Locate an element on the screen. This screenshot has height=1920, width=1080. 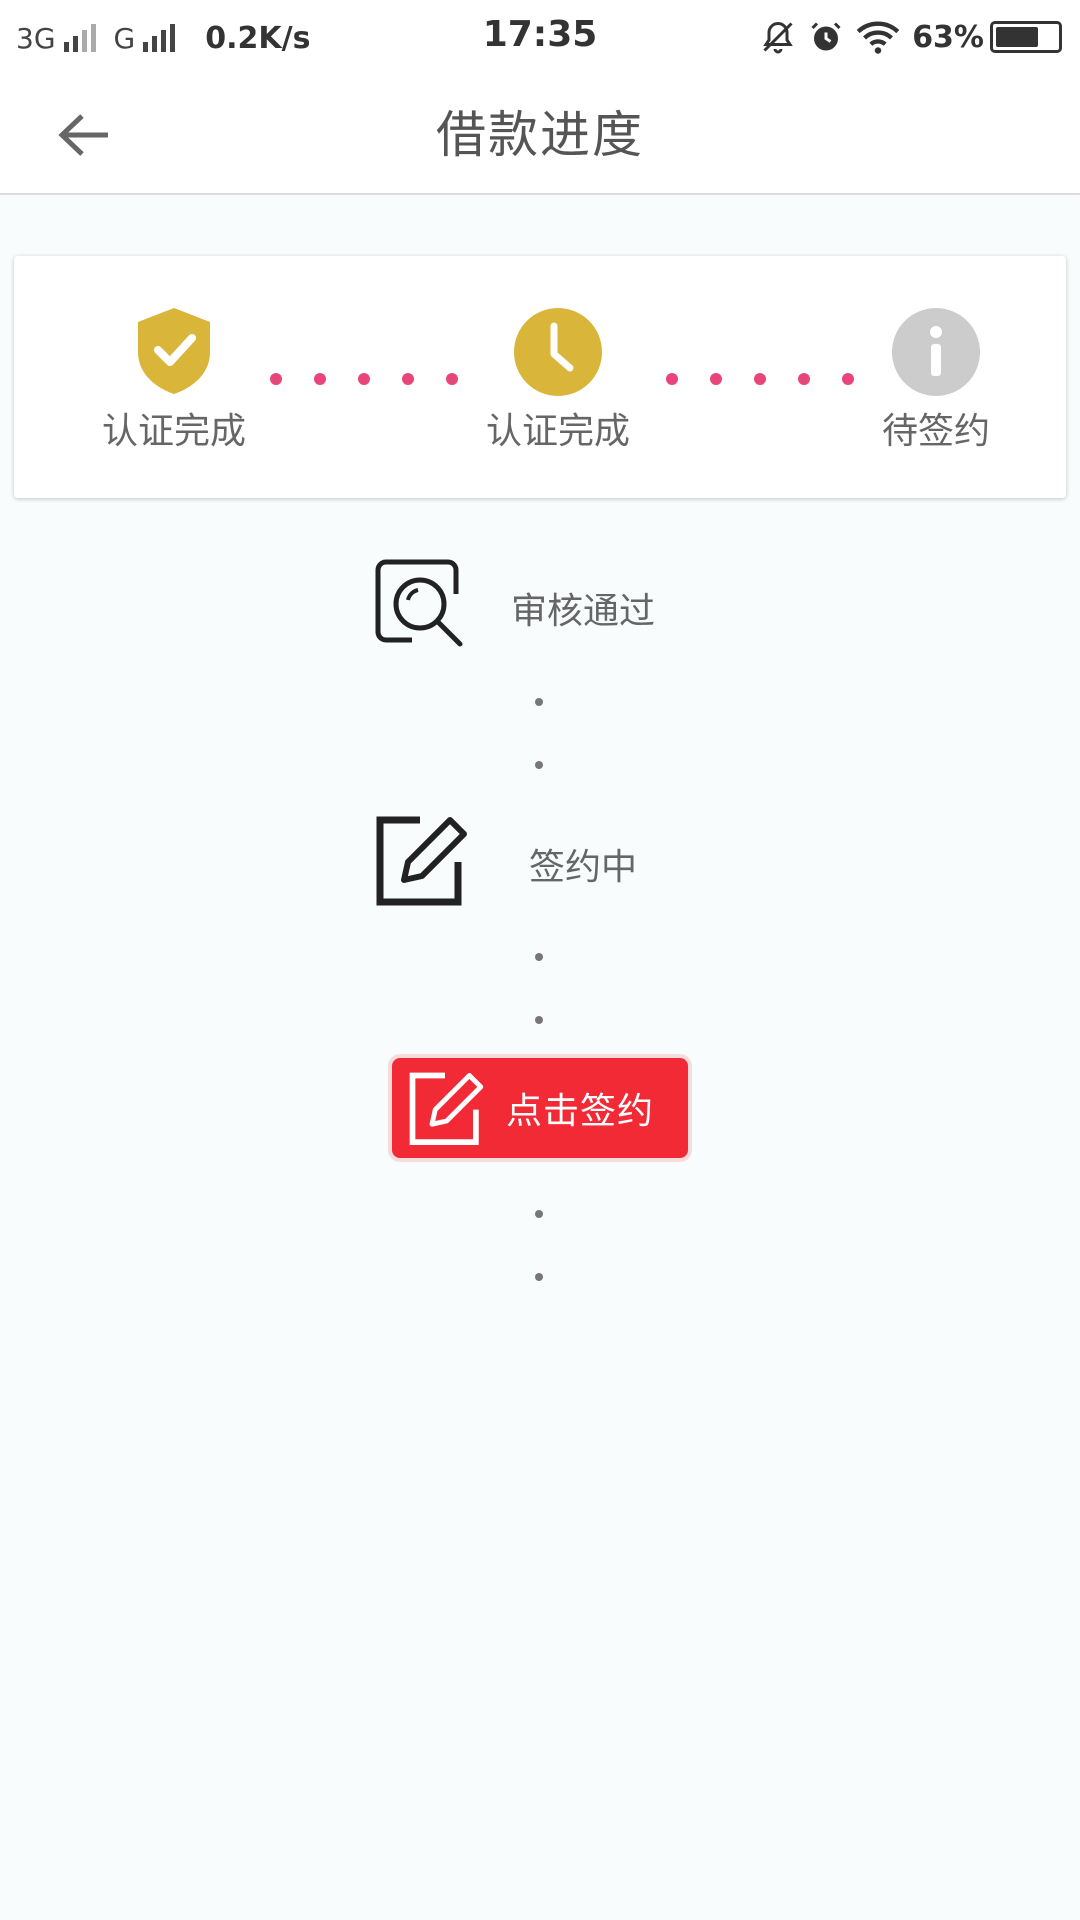
shield-check-icon is located at coordinates (174, 353).